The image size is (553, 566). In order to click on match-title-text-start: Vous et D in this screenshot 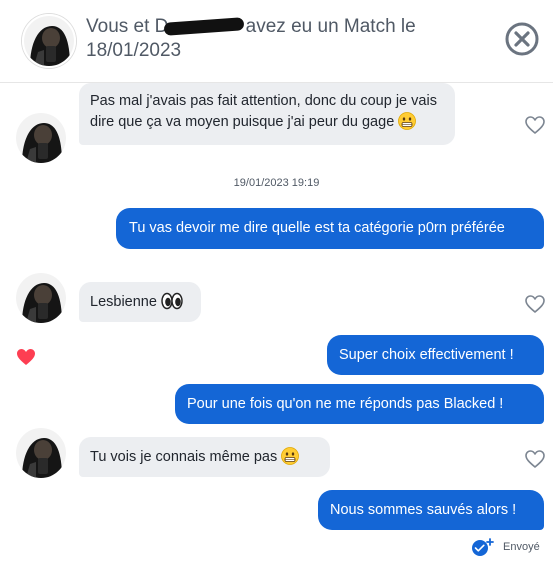, I will do `click(127, 26)`.